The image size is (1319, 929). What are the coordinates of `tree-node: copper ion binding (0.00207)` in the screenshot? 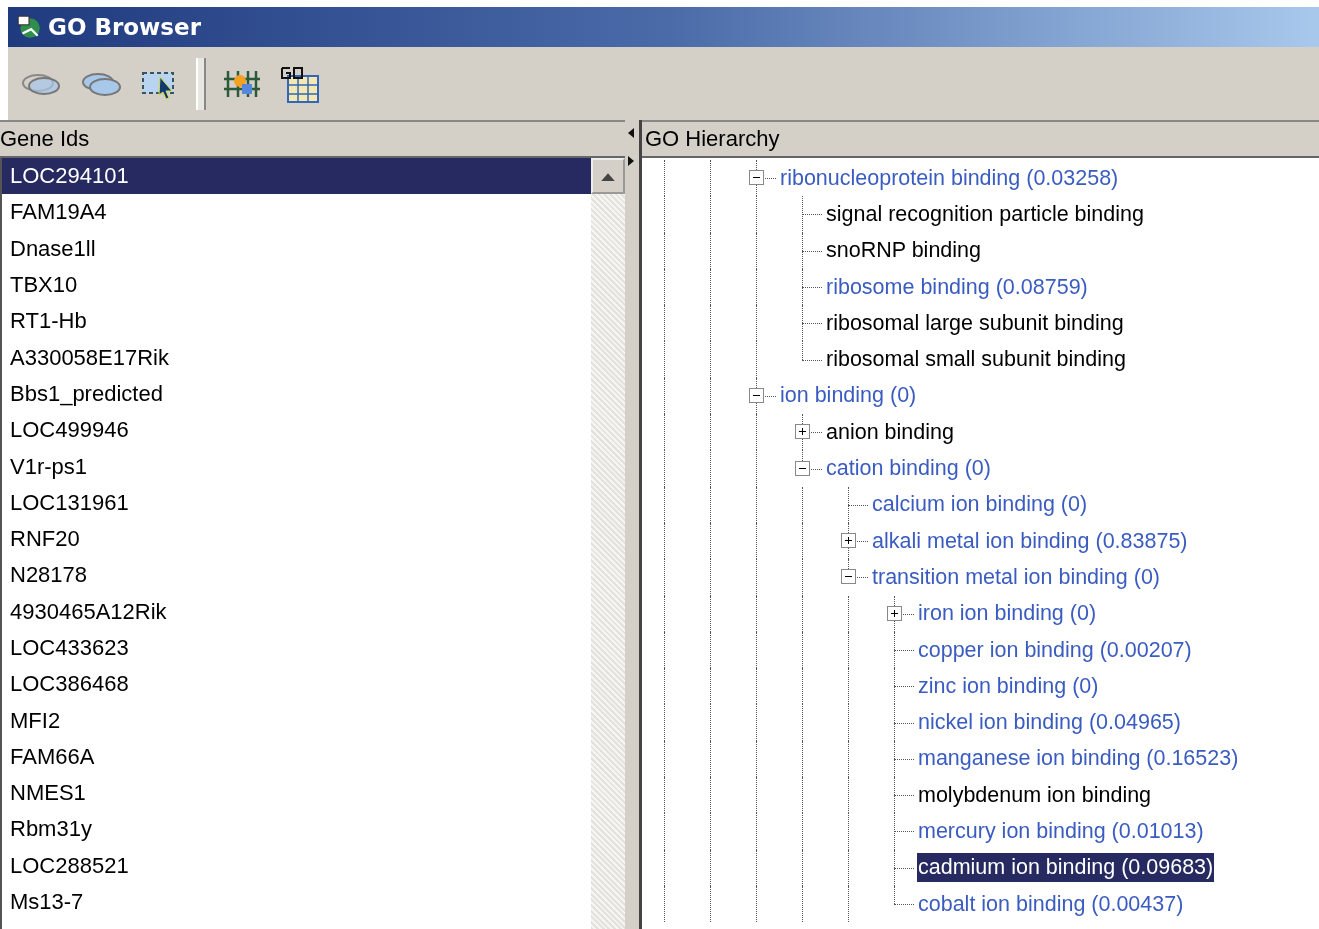 It's located at (1055, 650).